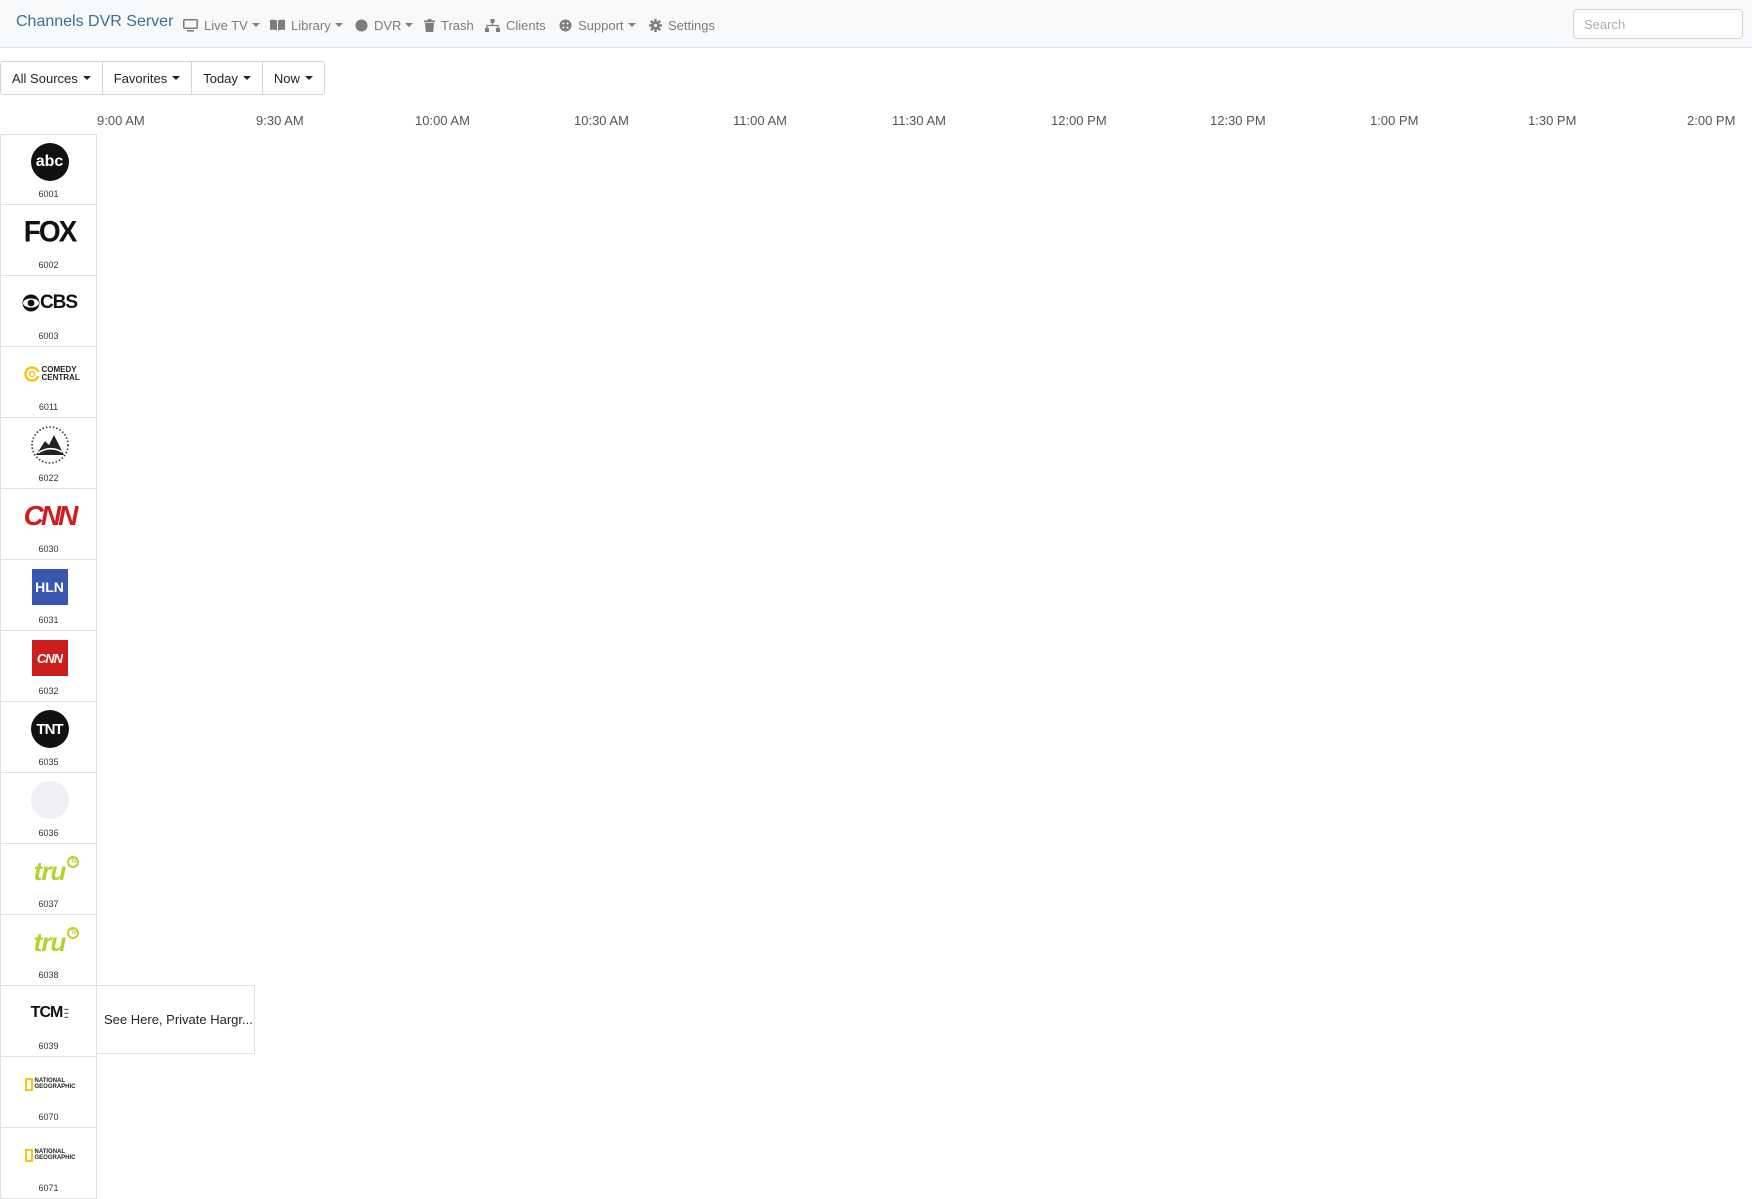 This screenshot has width=1752, height=1199. I want to click on channel-row: NATIONAL GEOGRAPHIC 6070, so click(48, 1092).